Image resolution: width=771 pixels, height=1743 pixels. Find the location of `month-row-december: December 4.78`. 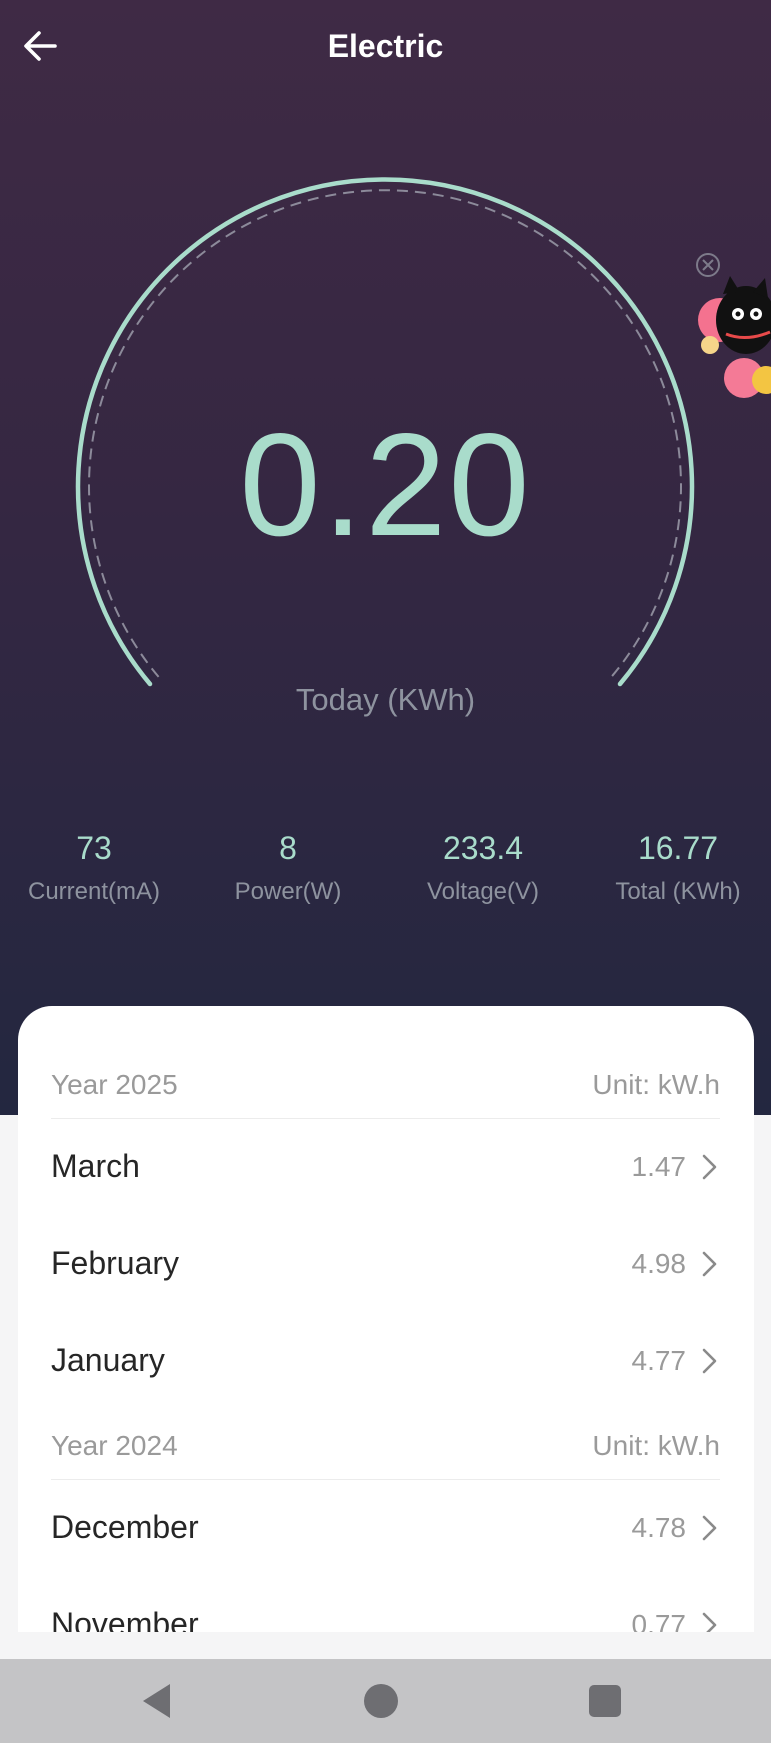

month-row-december: December 4.78 is located at coordinates (385, 1527).